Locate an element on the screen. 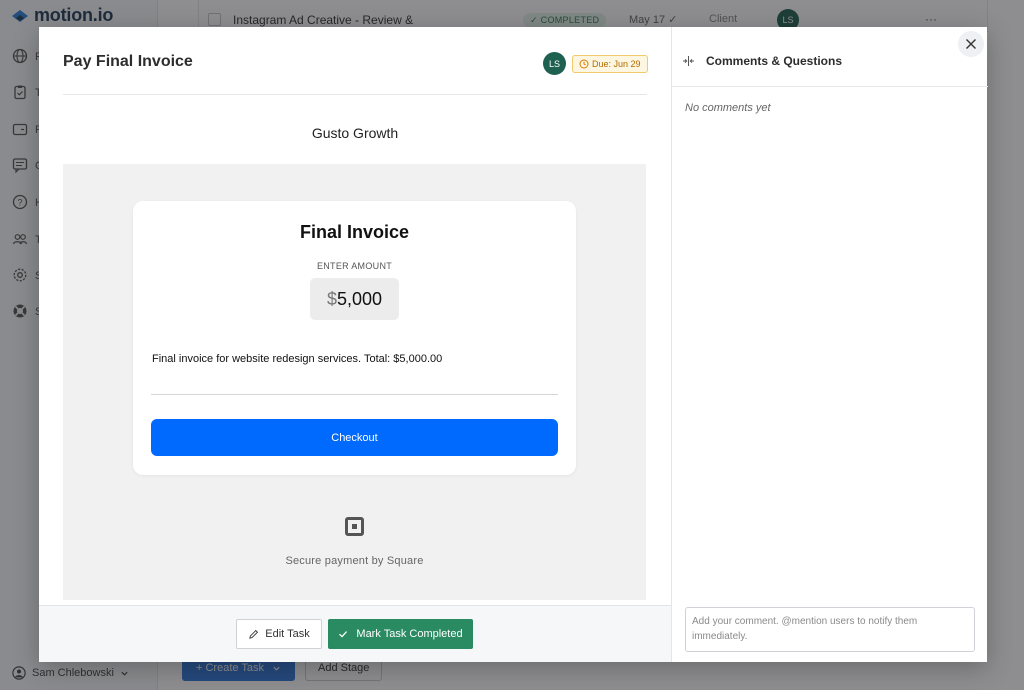 The image size is (1024, 690). task-actions-bar: Edit Task Mark Task Completed is located at coordinates (355, 633).